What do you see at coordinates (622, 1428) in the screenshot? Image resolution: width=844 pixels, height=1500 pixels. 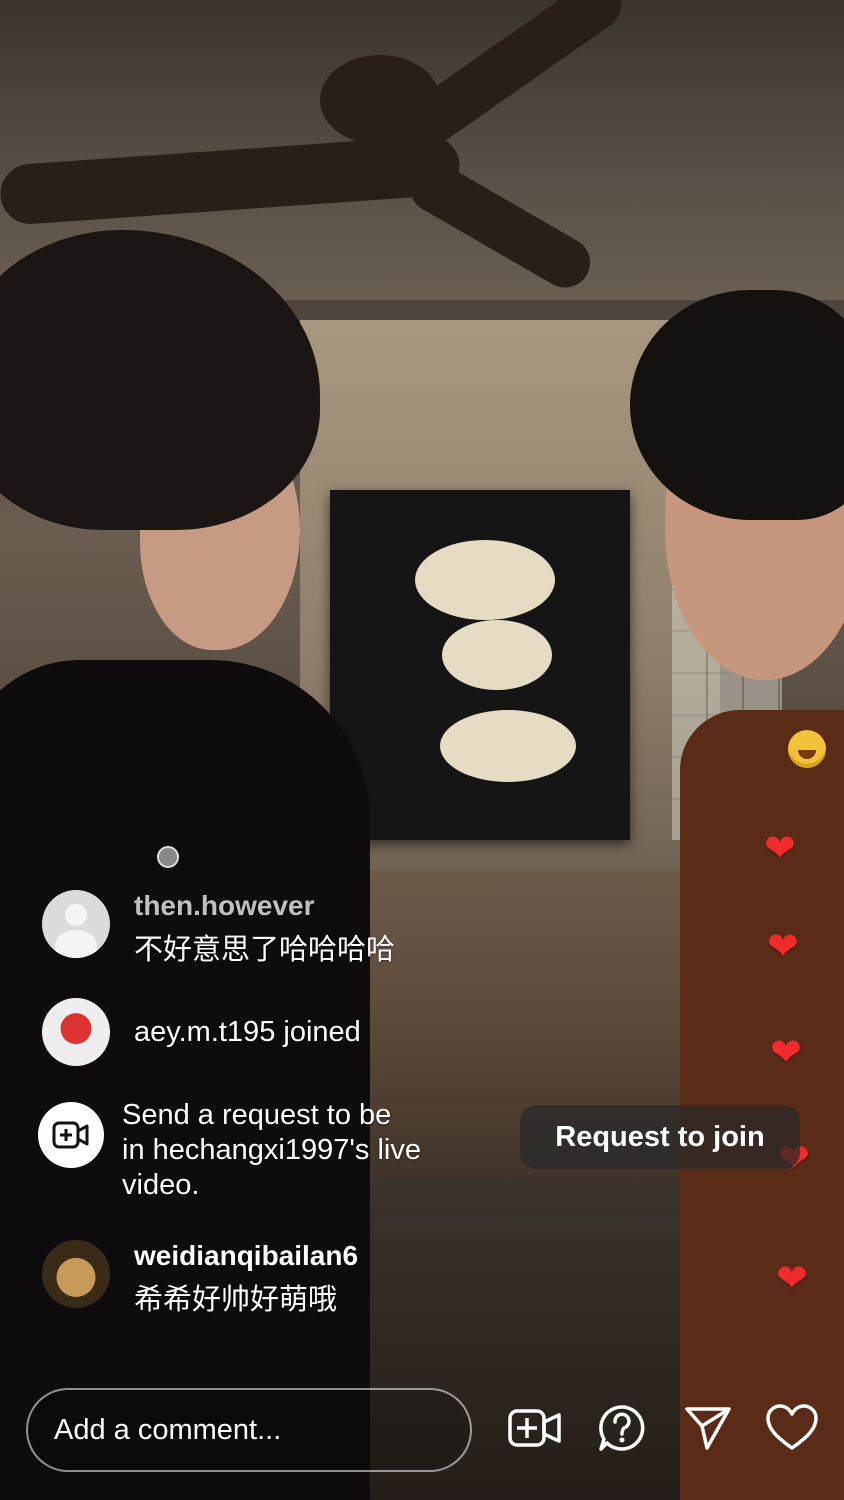 I see `question-icon` at bounding box center [622, 1428].